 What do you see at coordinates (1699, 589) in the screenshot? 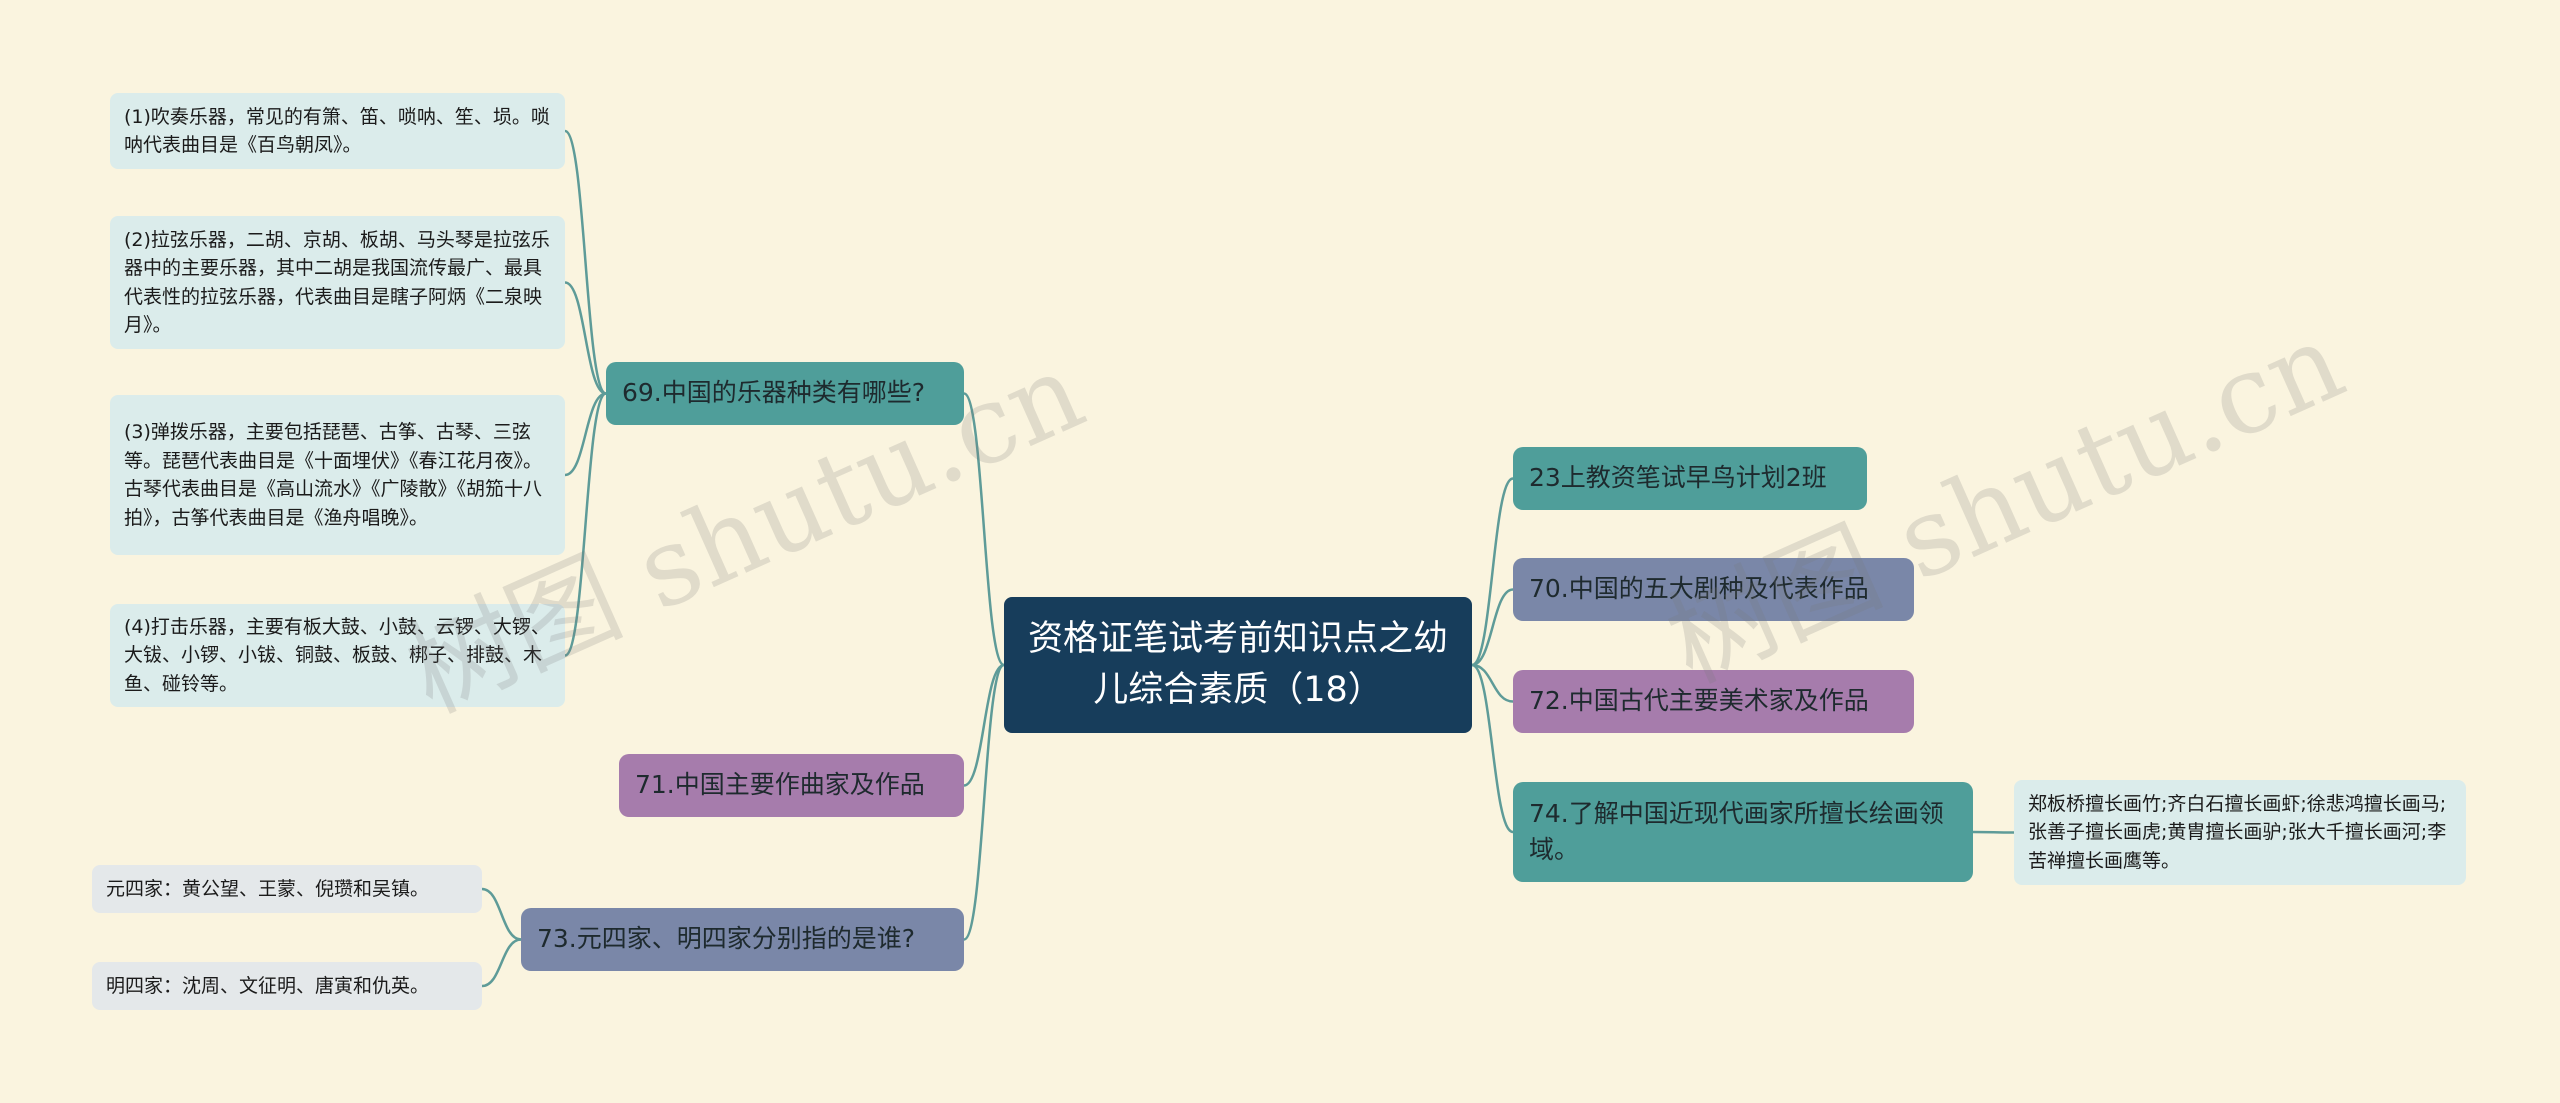
I see `branch-label: 70.中国的五大剧种及代表作品` at bounding box center [1699, 589].